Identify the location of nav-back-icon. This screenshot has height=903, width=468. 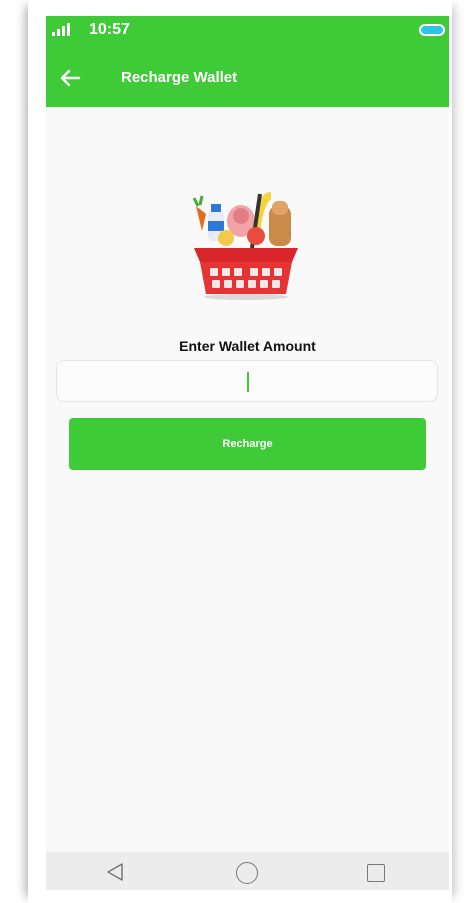
(115, 872).